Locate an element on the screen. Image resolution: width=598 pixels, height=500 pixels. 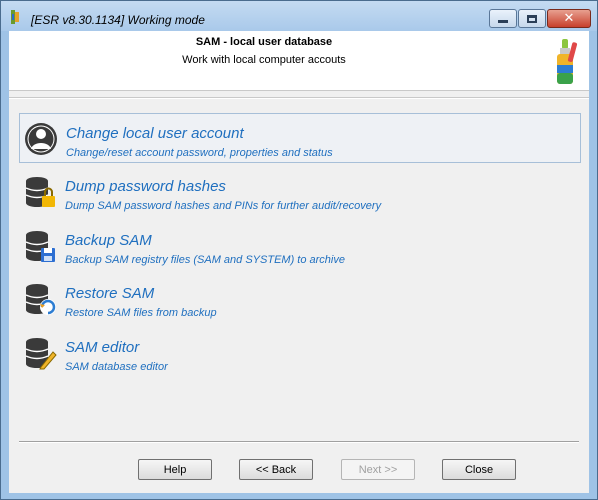
database-restore-icon is located at coordinates (40, 299).